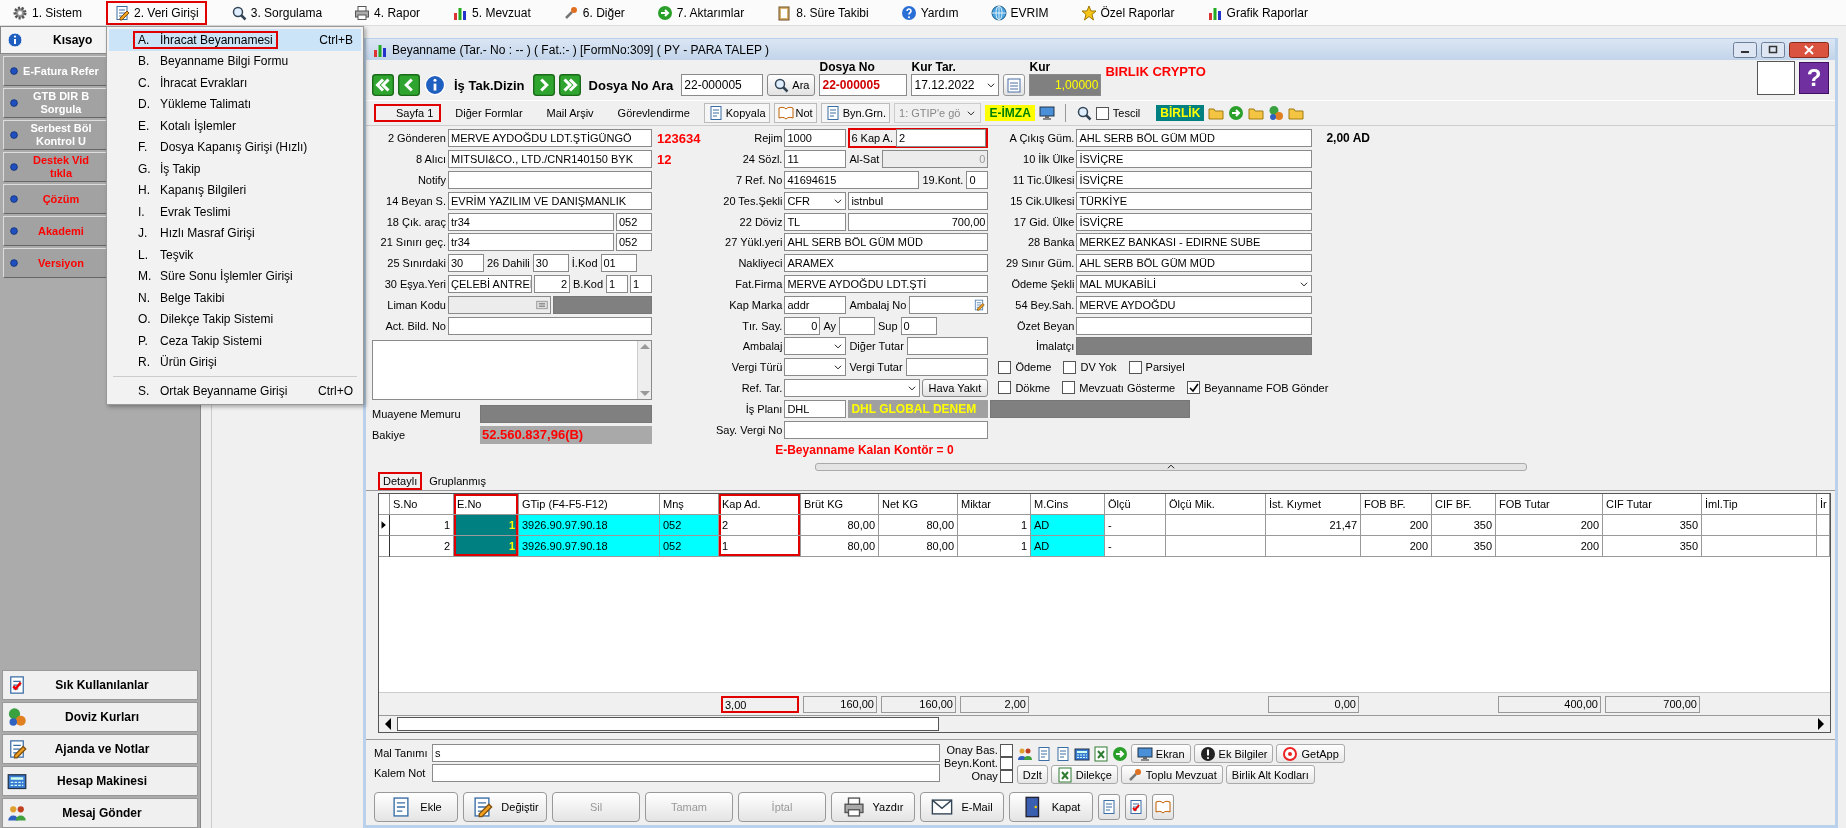 The height and width of the screenshot is (828, 1846). Describe the element at coordinates (543, 85) in the screenshot. I see `chevron-right-icon` at that location.